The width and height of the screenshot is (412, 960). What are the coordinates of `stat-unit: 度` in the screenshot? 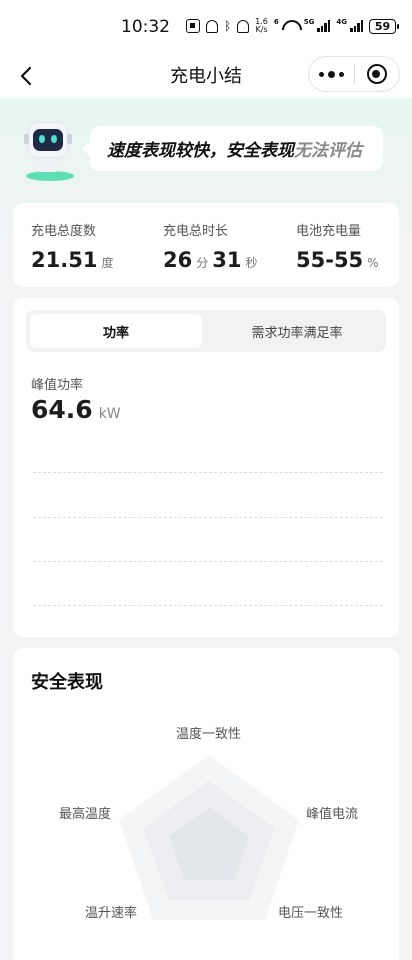 It's located at (107, 263).